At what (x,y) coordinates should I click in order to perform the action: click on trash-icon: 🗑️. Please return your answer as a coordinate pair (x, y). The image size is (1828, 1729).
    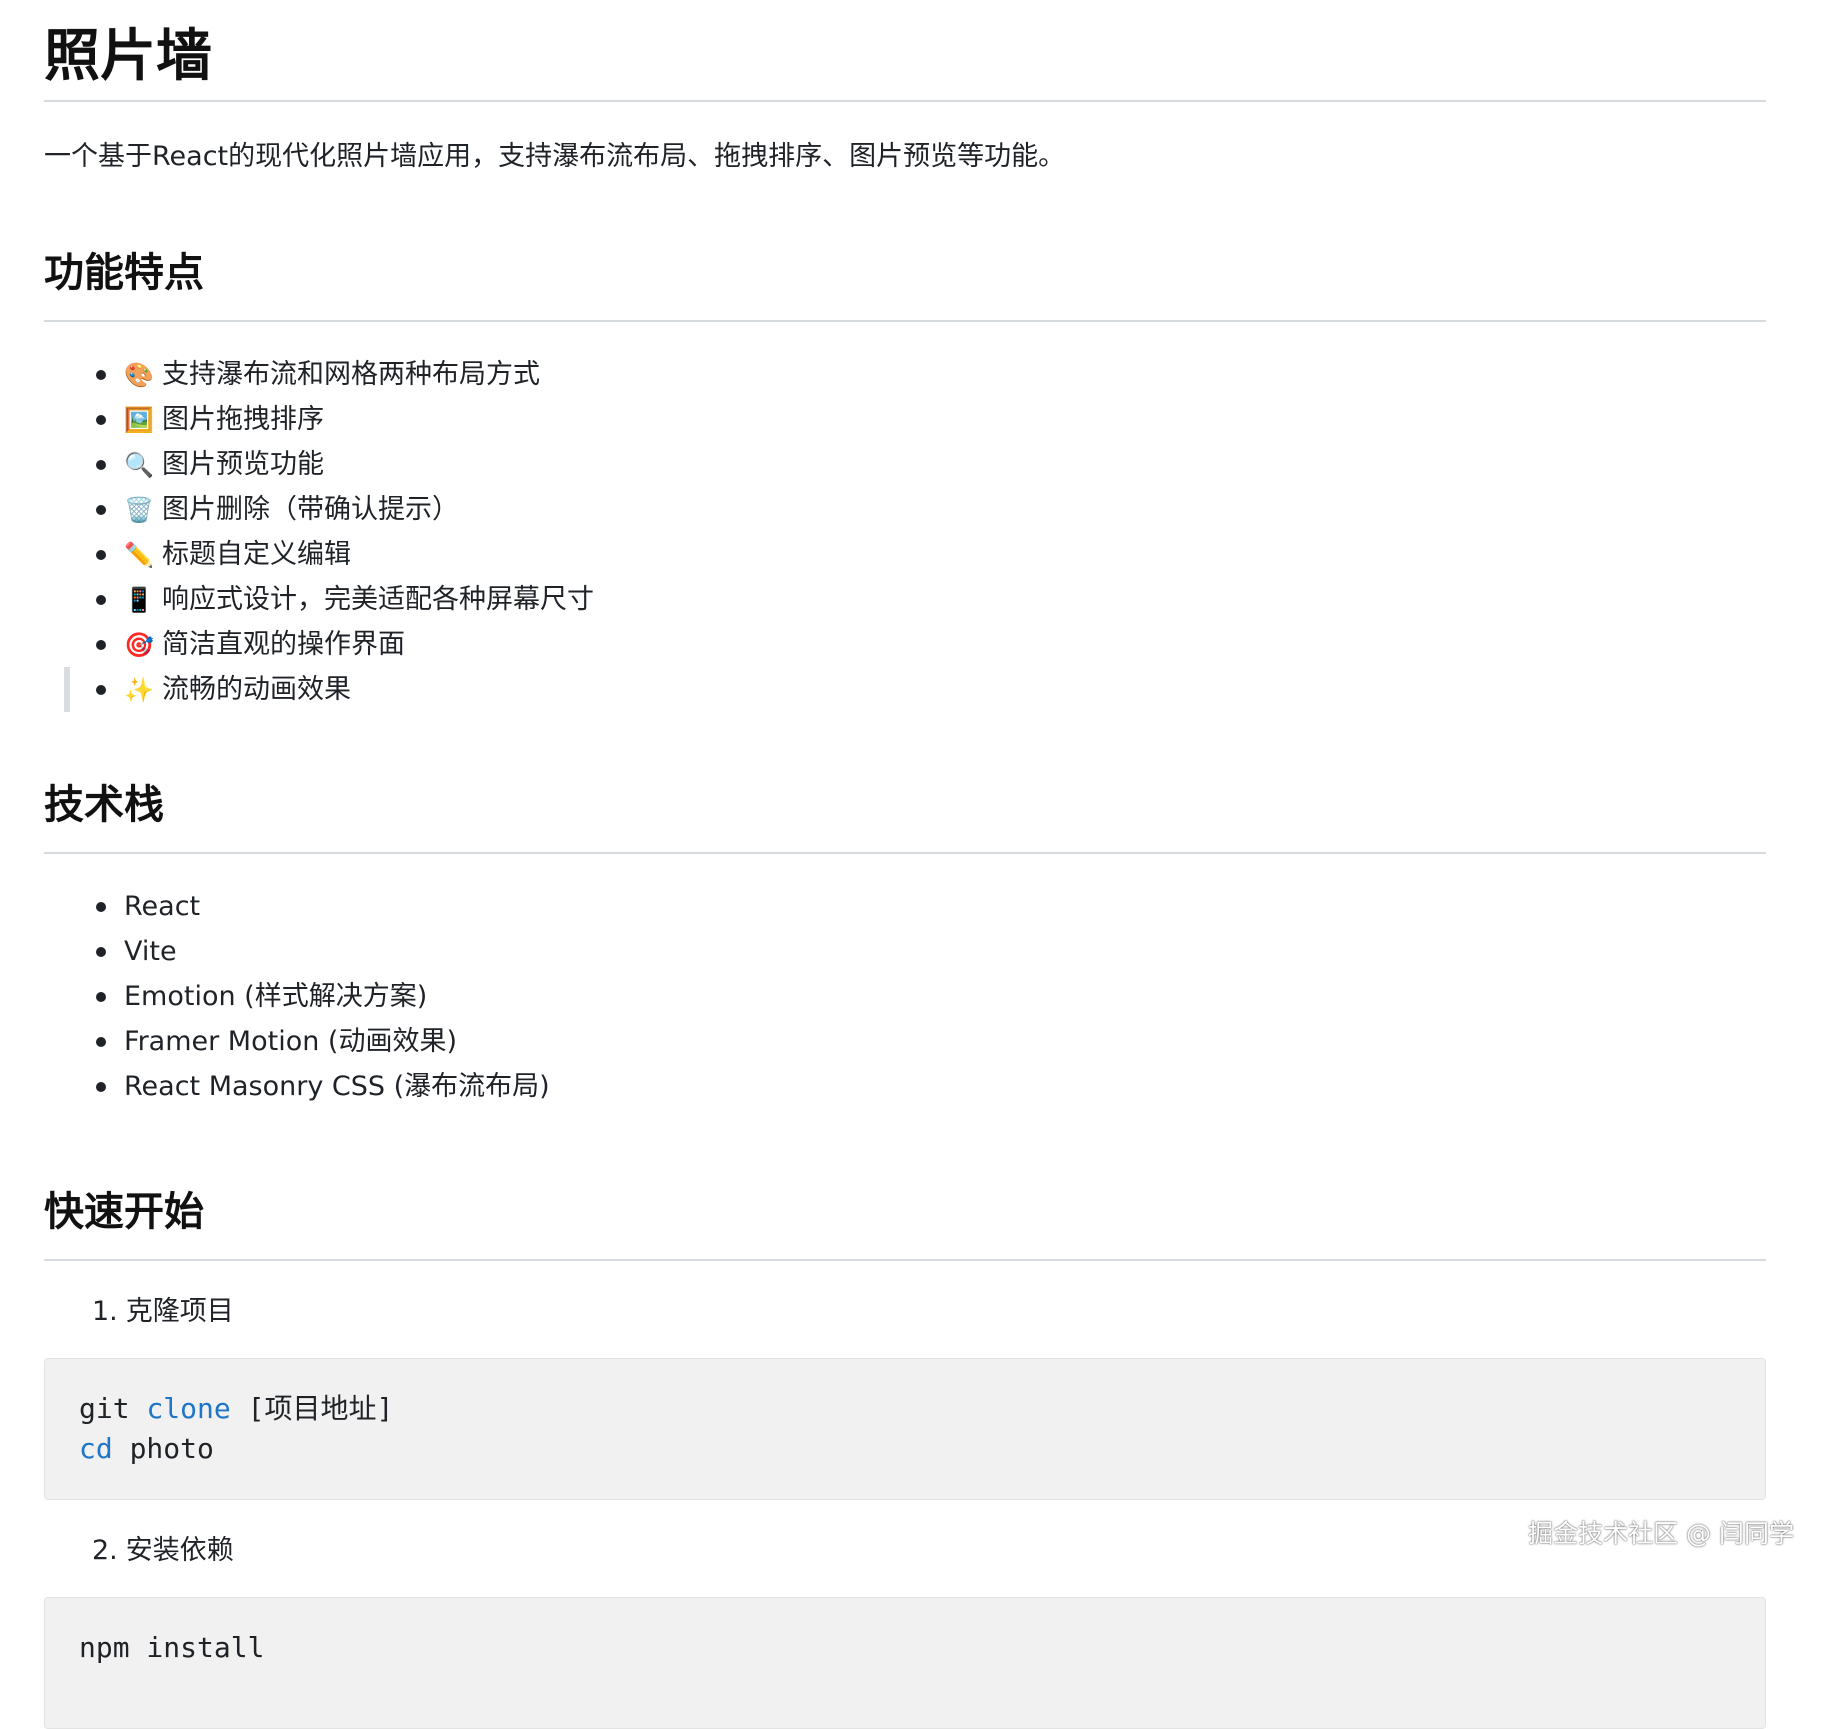
    Looking at the image, I should click on (139, 510).